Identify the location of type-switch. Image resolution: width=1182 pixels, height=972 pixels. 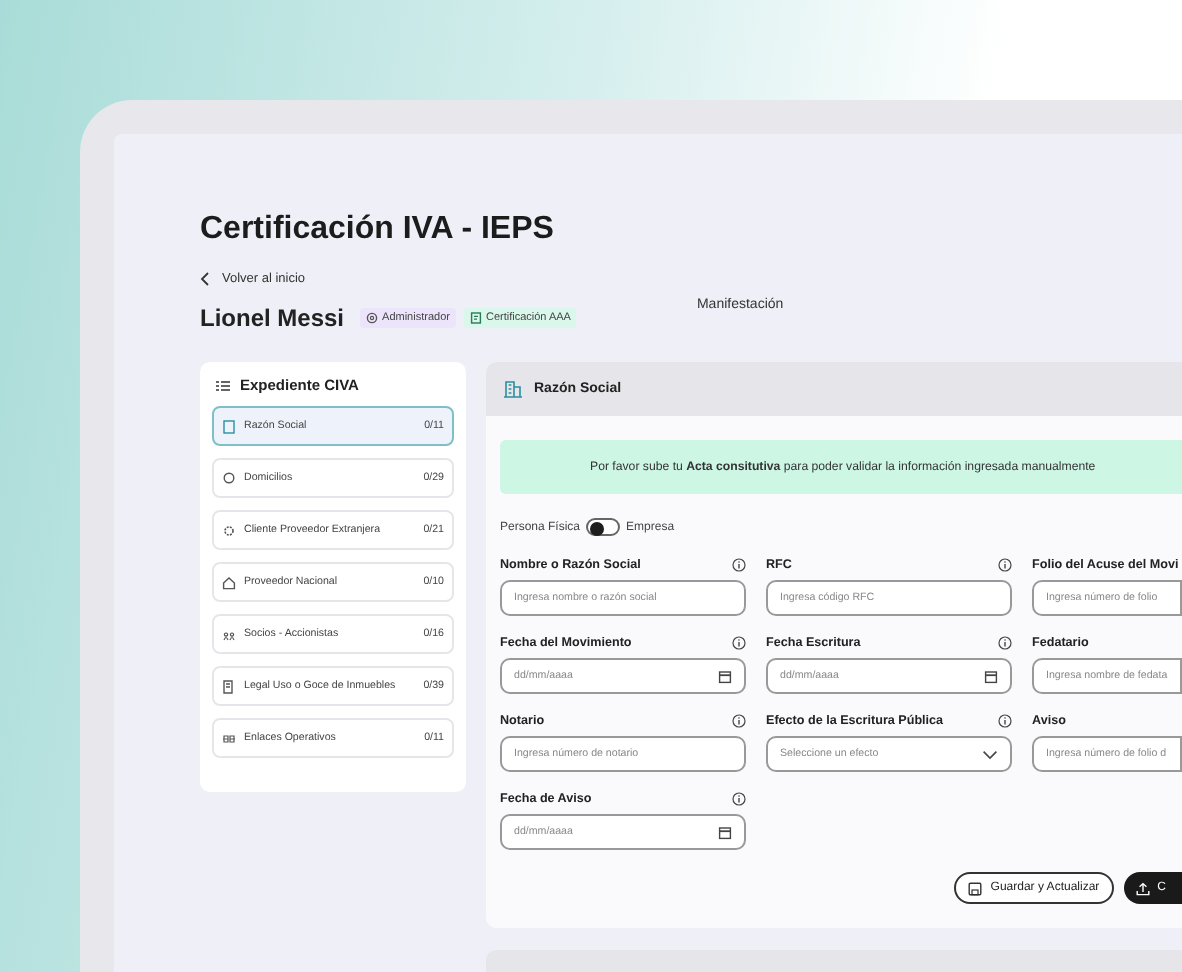
(603, 527).